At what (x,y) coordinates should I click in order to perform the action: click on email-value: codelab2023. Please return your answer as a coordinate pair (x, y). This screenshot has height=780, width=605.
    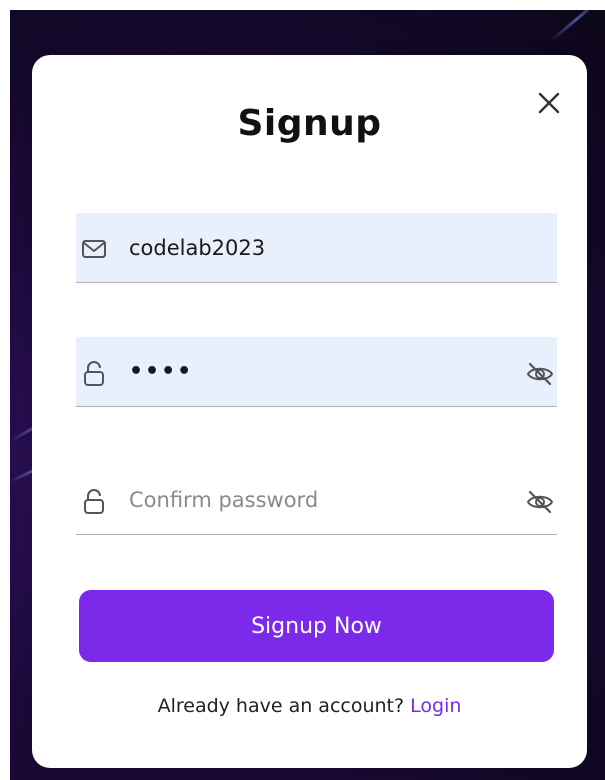
    Looking at the image, I should click on (197, 248).